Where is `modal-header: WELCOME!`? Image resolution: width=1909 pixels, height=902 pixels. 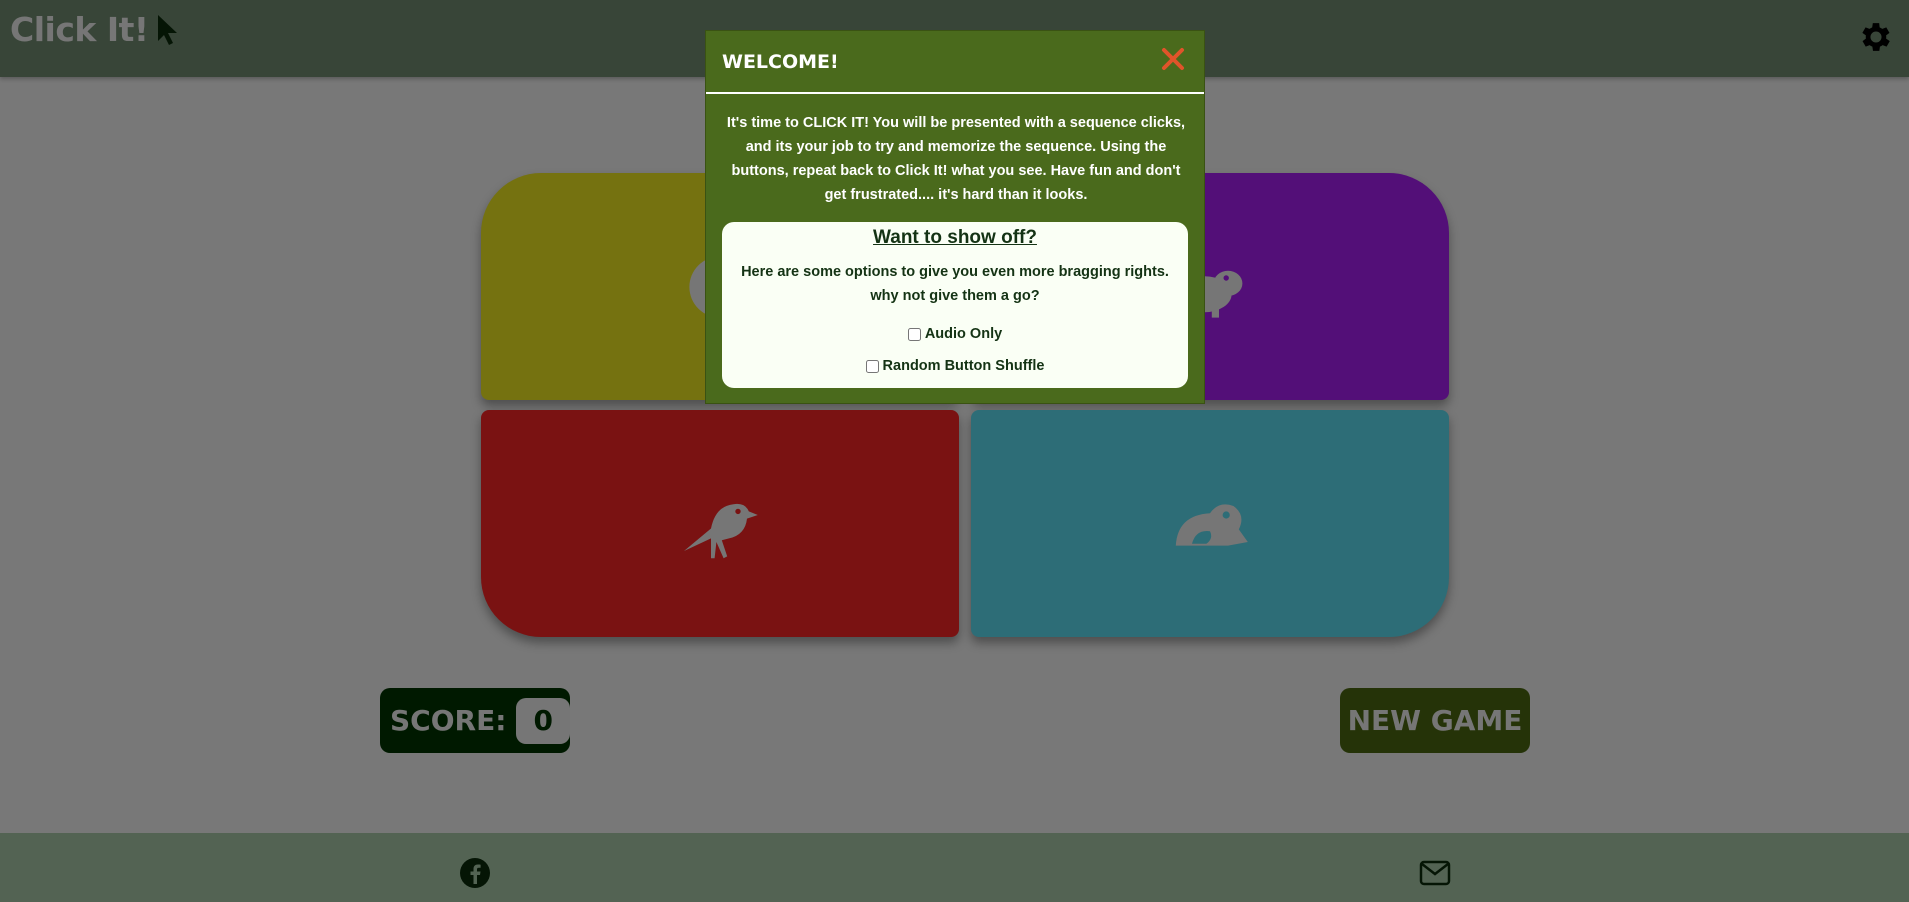 modal-header: WELCOME! is located at coordinates (955, 62).